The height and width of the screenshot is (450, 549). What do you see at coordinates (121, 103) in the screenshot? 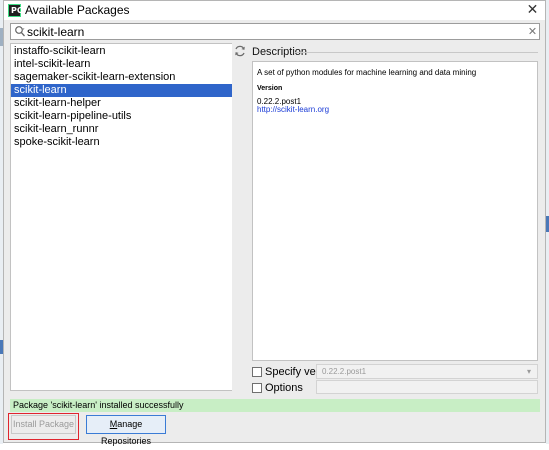
I see `package-list-item: scikit-learn-helper` at bounding box center [121, 103].